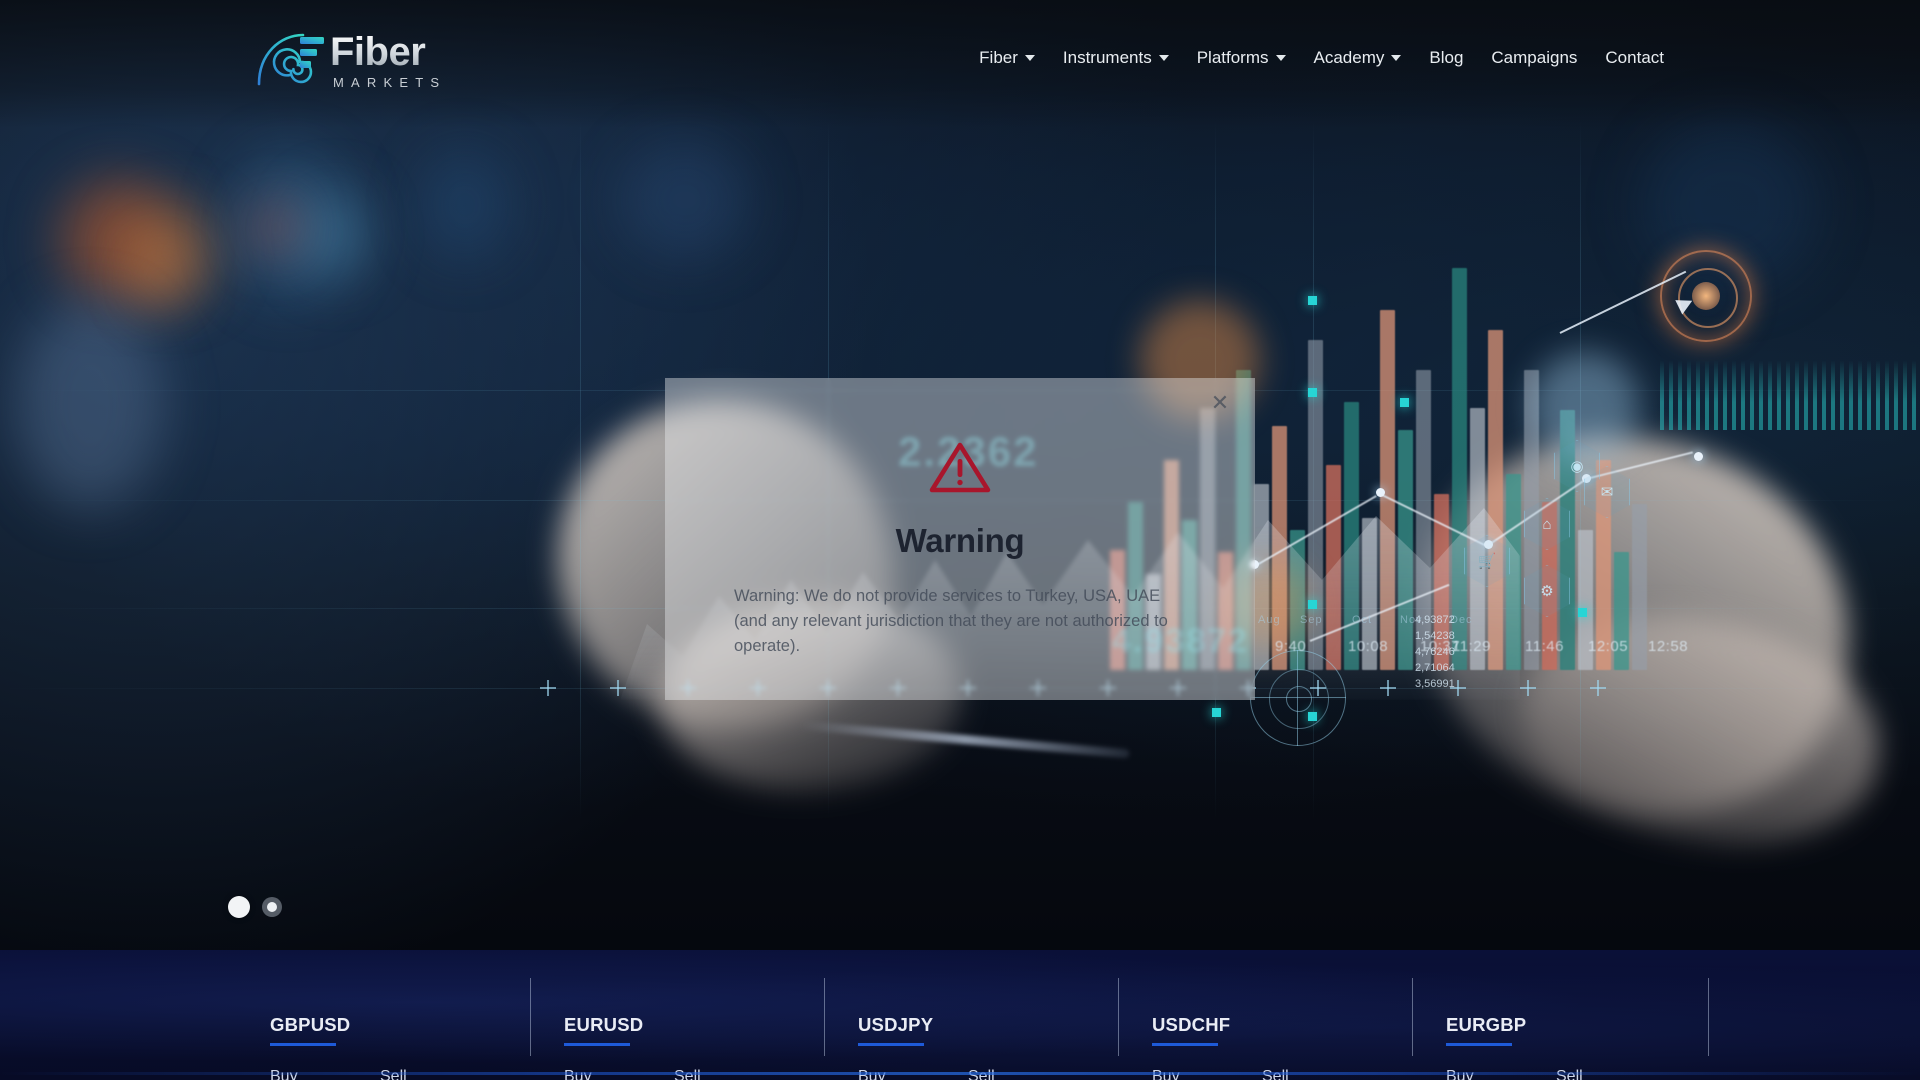 This screenshot has width=1920, height=1080. Describe the element at coordinates (1559, 1030) in the screenshot. I see `ticker-pair: EURGBP` at that location.